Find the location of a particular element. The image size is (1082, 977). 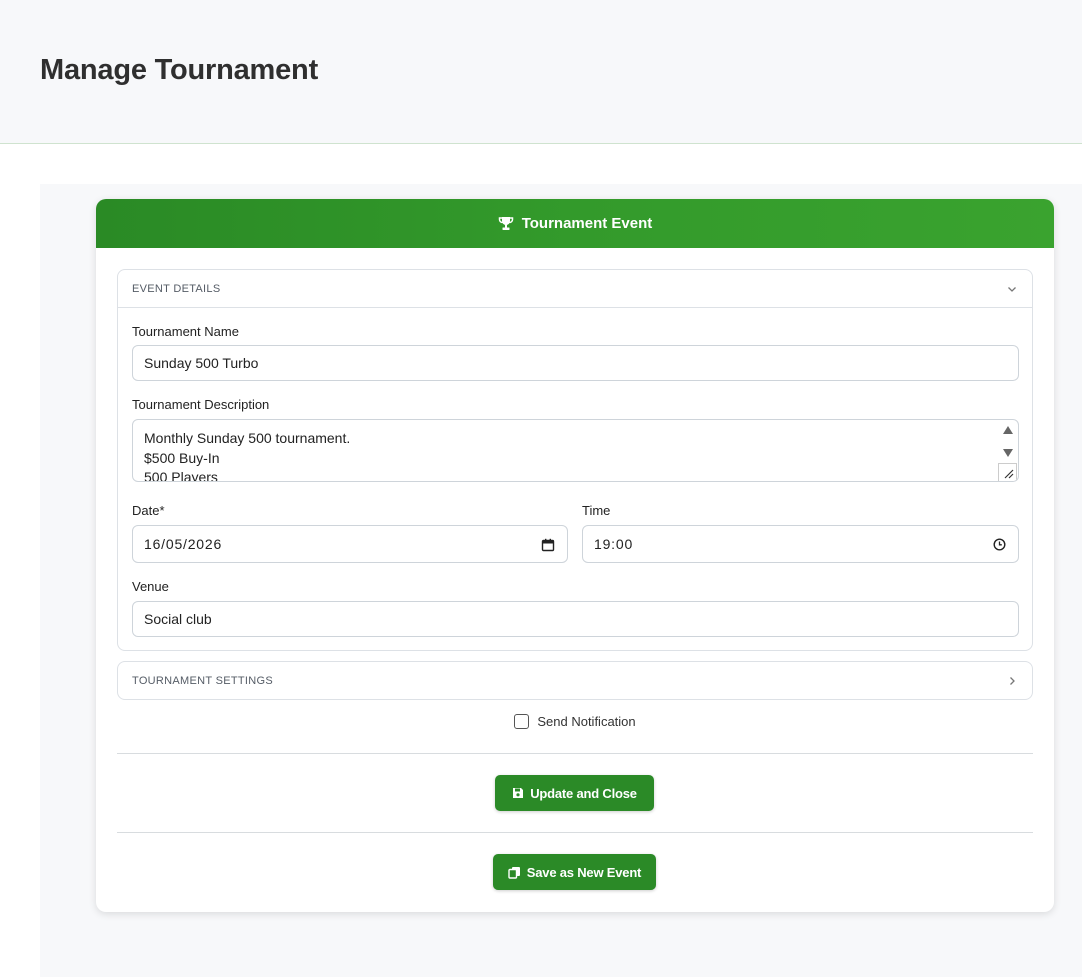

scroll-down-icon is located at coordinates (1008, 453).